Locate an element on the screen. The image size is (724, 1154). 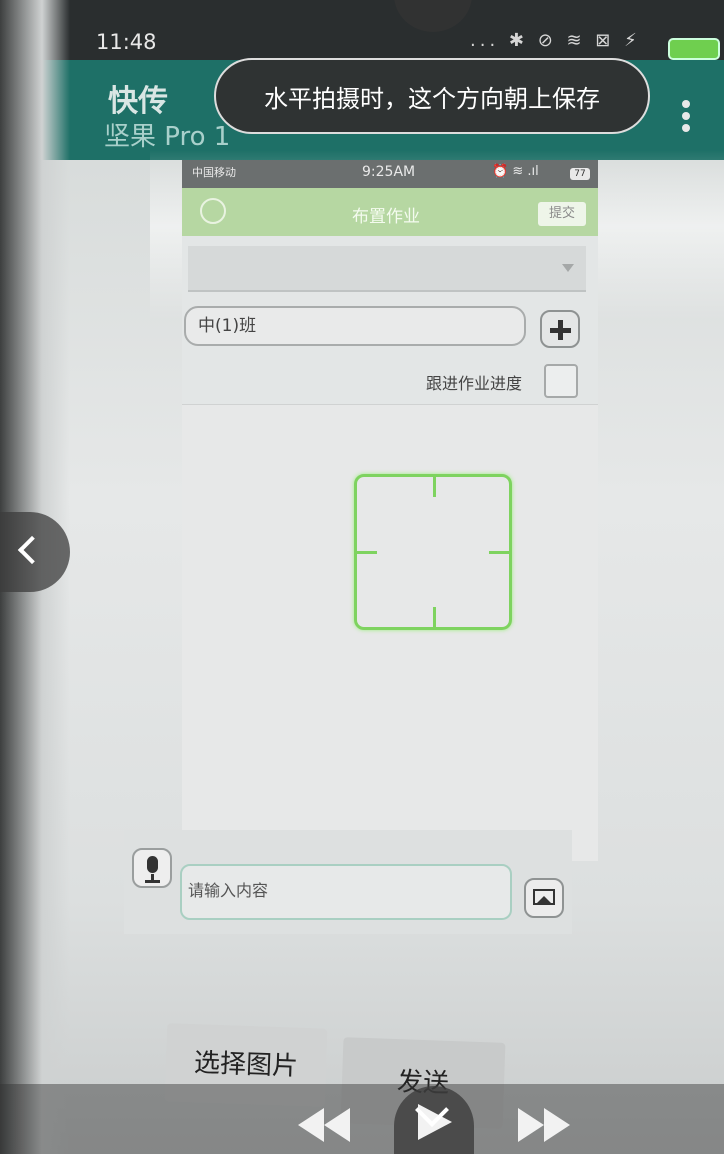
image-icon is located at coordinates (544, 898).